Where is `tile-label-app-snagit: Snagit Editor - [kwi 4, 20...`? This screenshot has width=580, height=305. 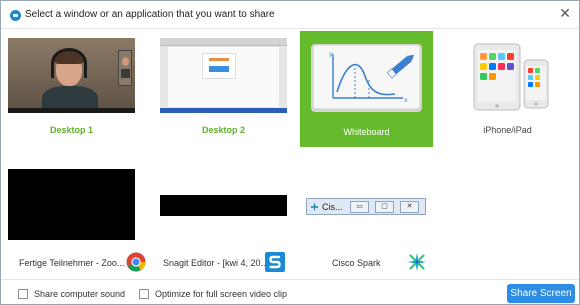 tile-label-app-snagit: Snagit Editor - [kwi 4, 20... is located at coordinates (216, 263).